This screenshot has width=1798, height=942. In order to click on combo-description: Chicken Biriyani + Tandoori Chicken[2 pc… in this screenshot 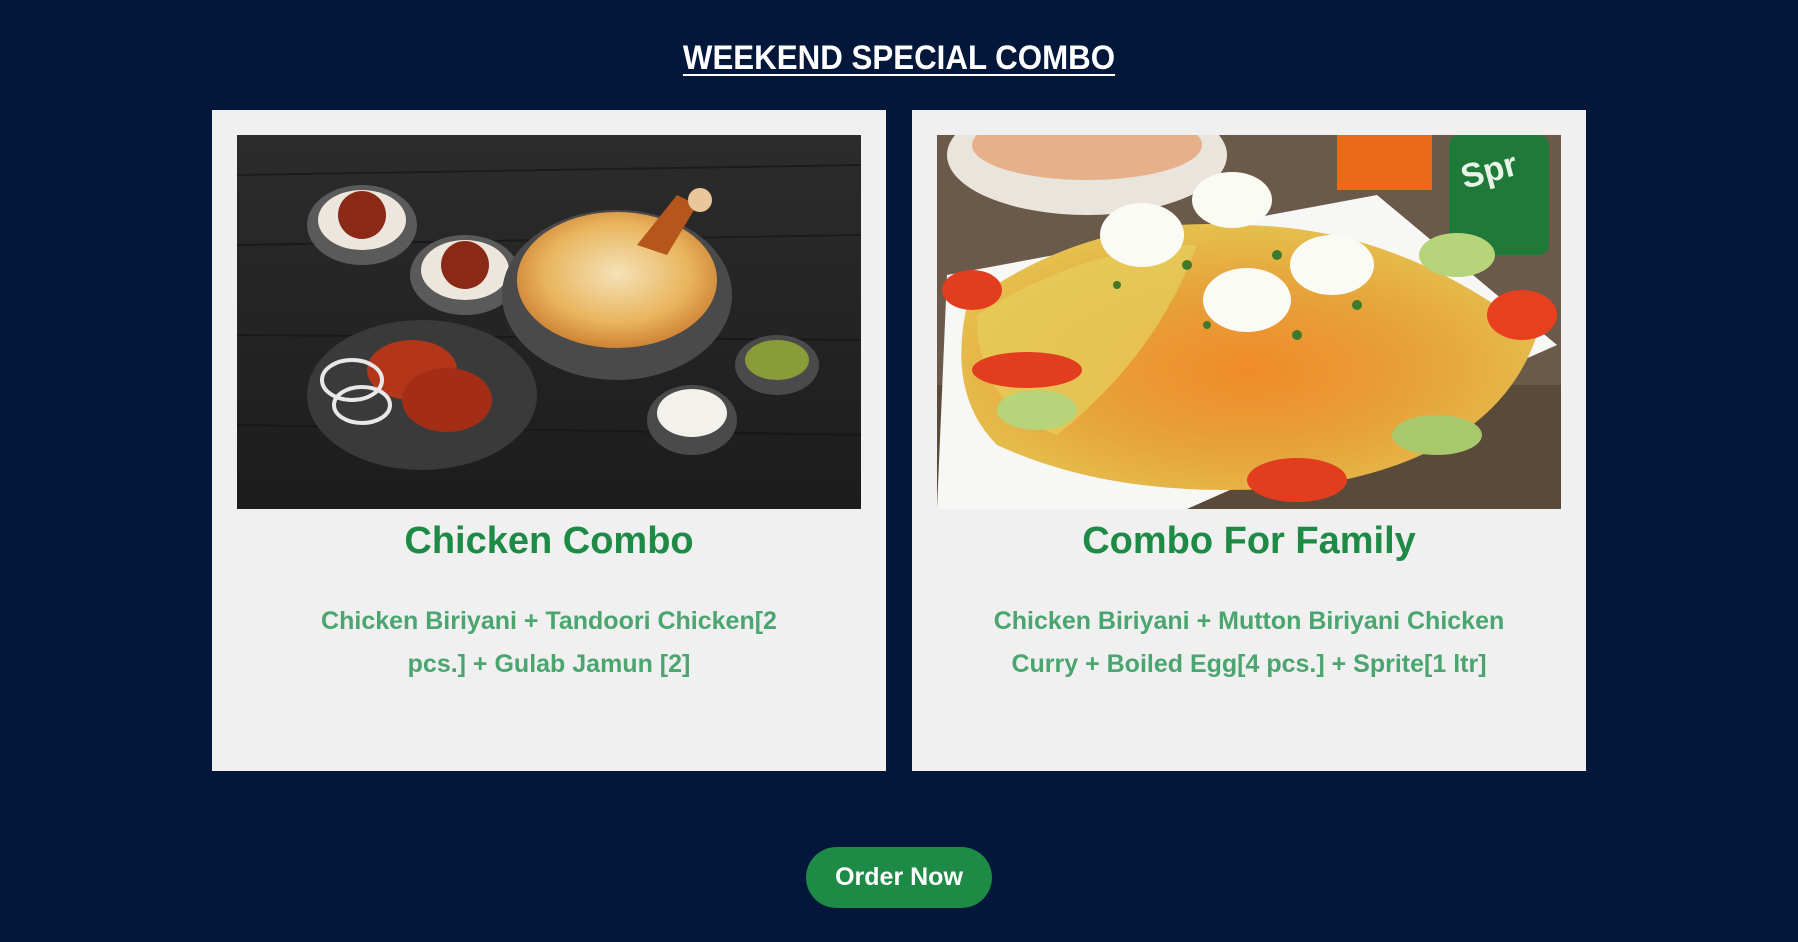, I will do `click(549, 642)`.